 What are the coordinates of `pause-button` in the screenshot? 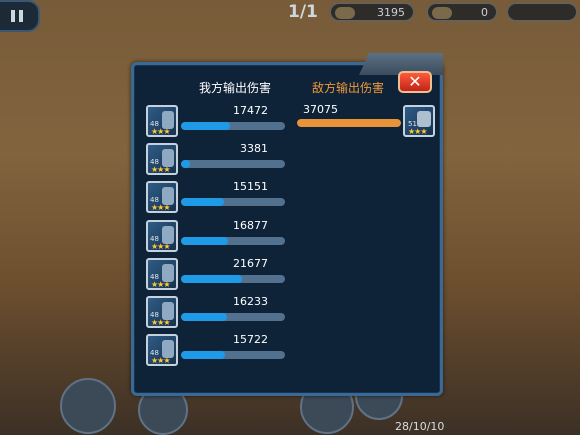 It's located at (20, 16).